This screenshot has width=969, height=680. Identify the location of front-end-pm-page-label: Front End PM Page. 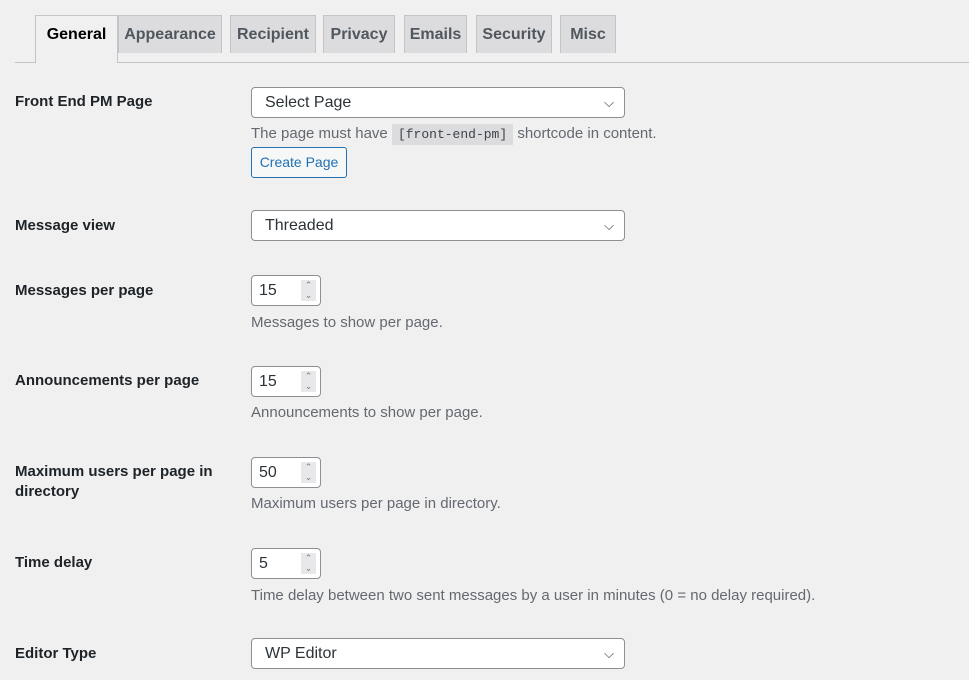
(84, 101).